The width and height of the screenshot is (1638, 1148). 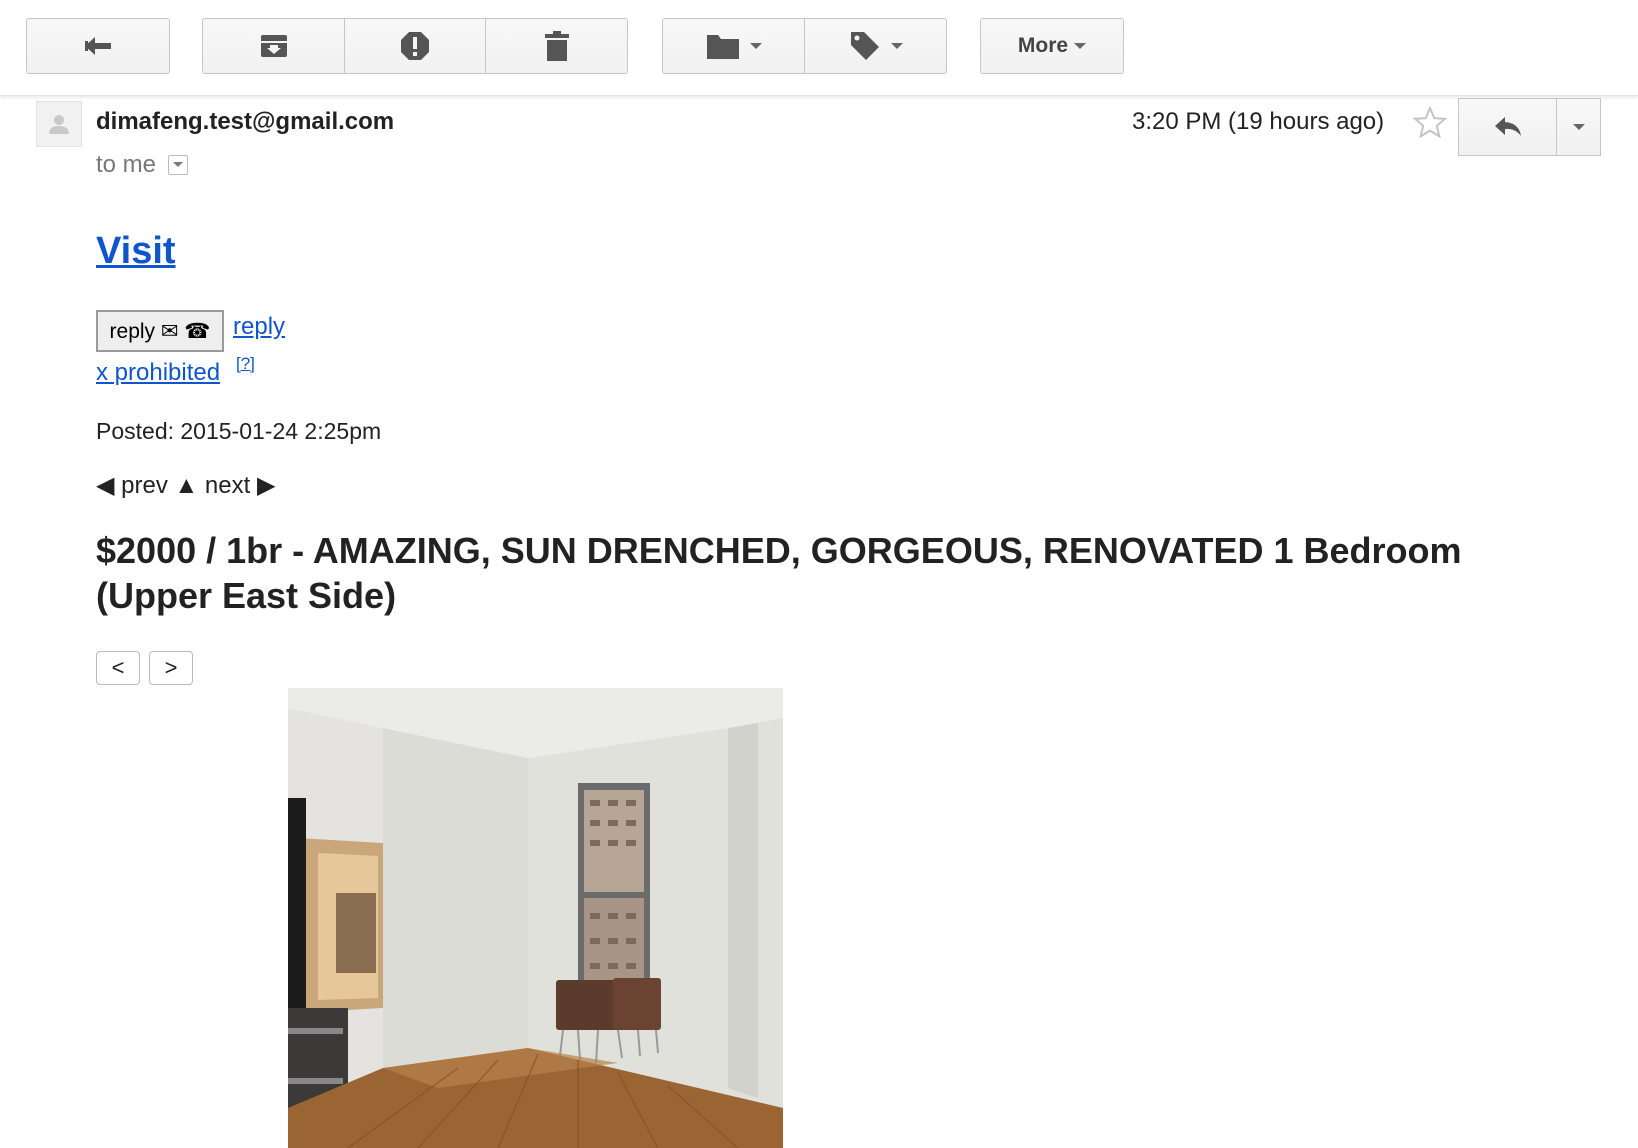 I want to click on person-icon, so click(x=59, y=124).